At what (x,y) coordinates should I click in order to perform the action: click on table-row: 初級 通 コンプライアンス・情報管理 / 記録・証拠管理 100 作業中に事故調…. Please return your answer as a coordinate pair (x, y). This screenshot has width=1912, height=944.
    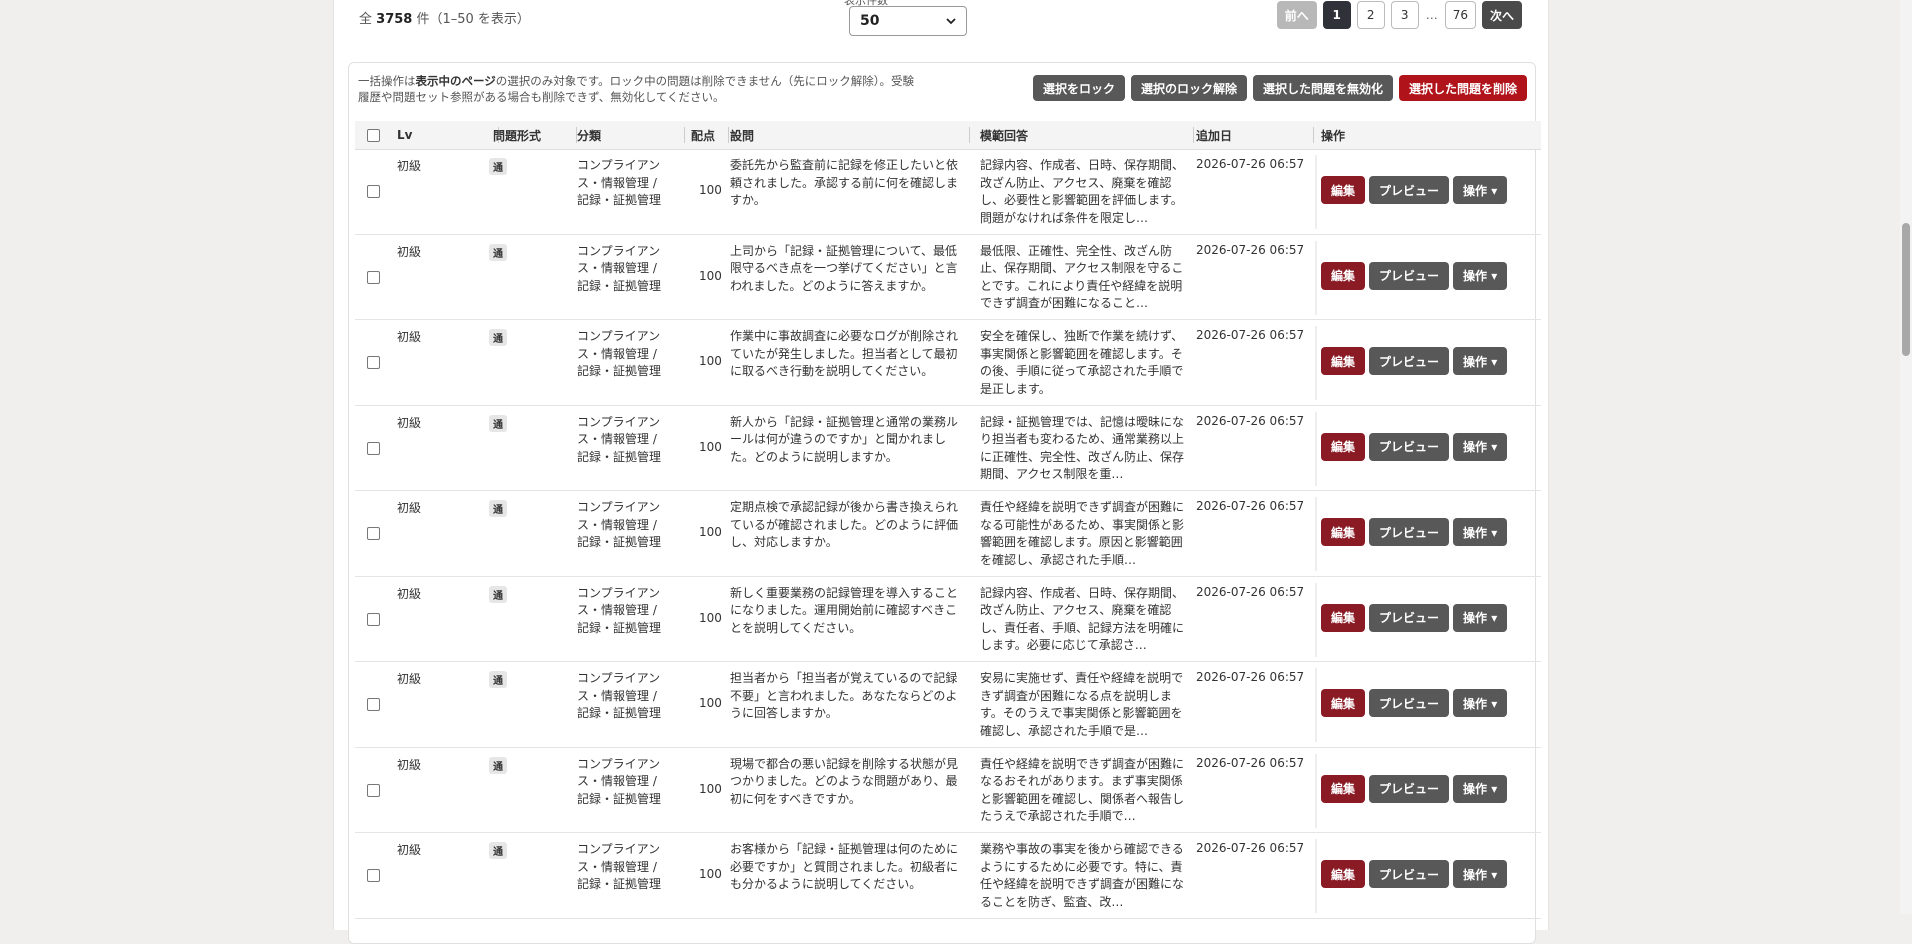
    Looking at the image, I should click on (948, 363).